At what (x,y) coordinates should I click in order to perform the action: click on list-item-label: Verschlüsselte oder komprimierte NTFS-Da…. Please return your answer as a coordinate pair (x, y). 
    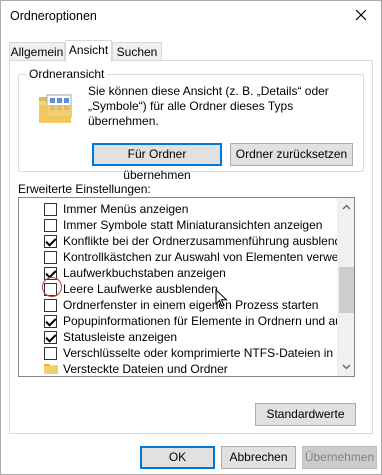
    Looking at the image, I should click on (200, 353).